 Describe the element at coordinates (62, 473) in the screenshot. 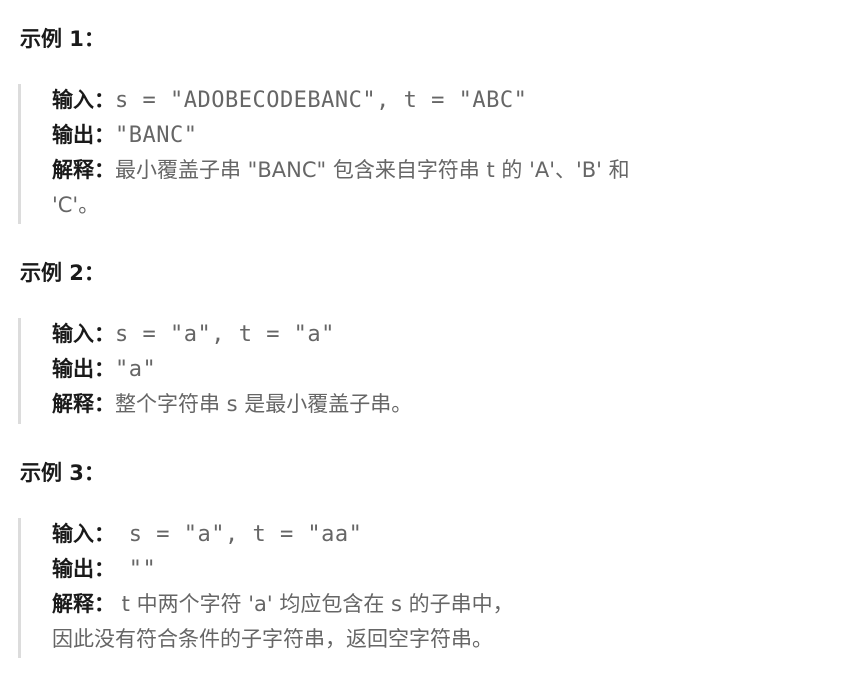

I see `example-3-title: 示例 3：` at that location.